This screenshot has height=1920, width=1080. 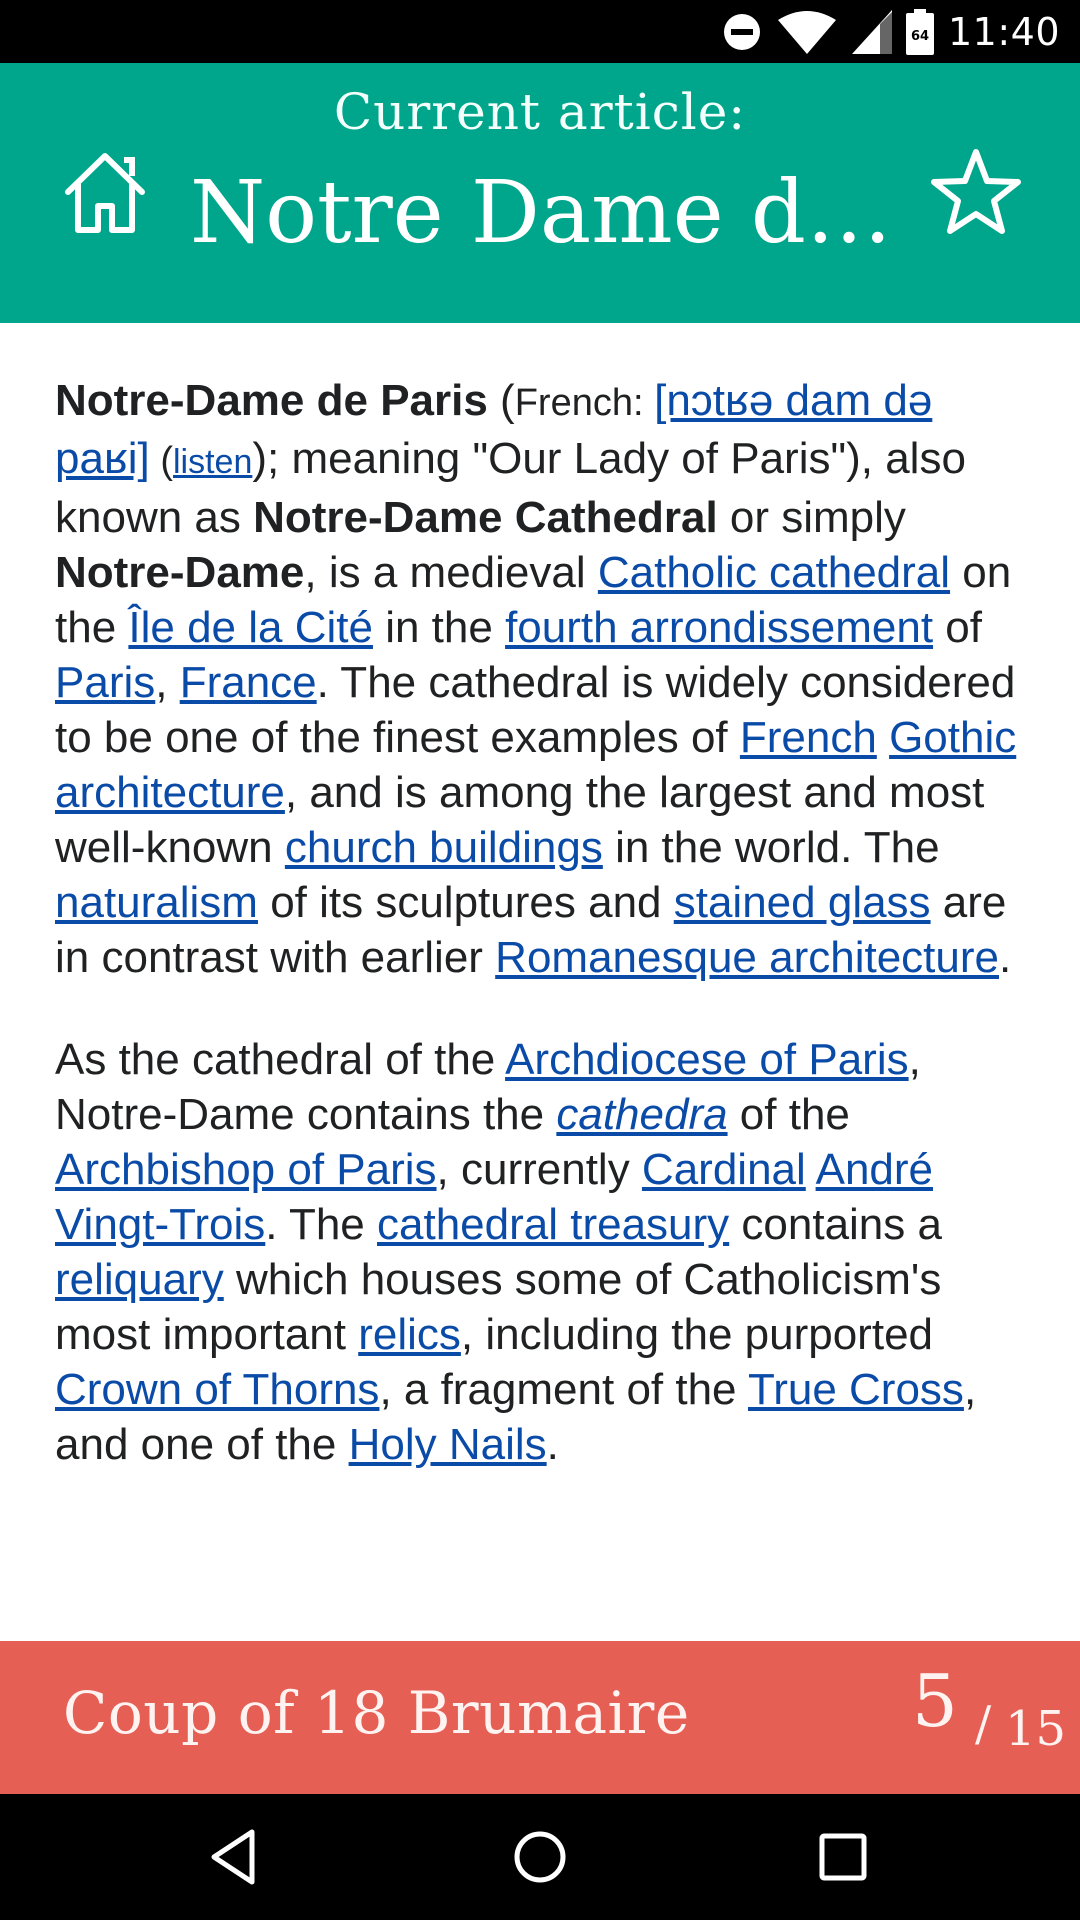 I want to click on home-icon, so click(x=105, y=193).